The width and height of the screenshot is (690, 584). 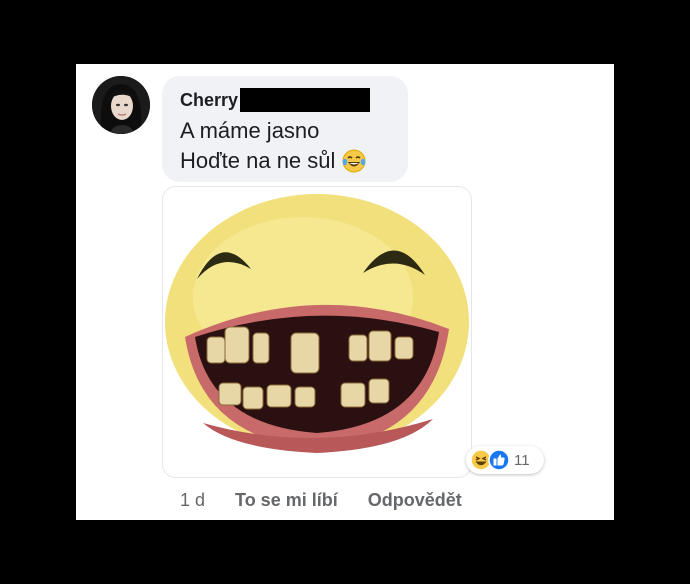 I want to click on like-button: To se mi líbí, so click(x=286, y=500).